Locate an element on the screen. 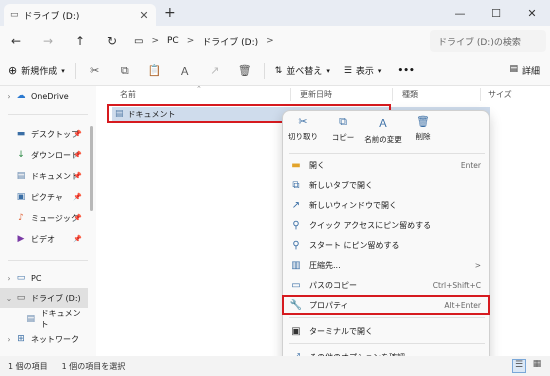 This screenshot has height=376, width=550. sidebar-item-network: › ⊞ ネットワーク is located at coordinates (44, 339).